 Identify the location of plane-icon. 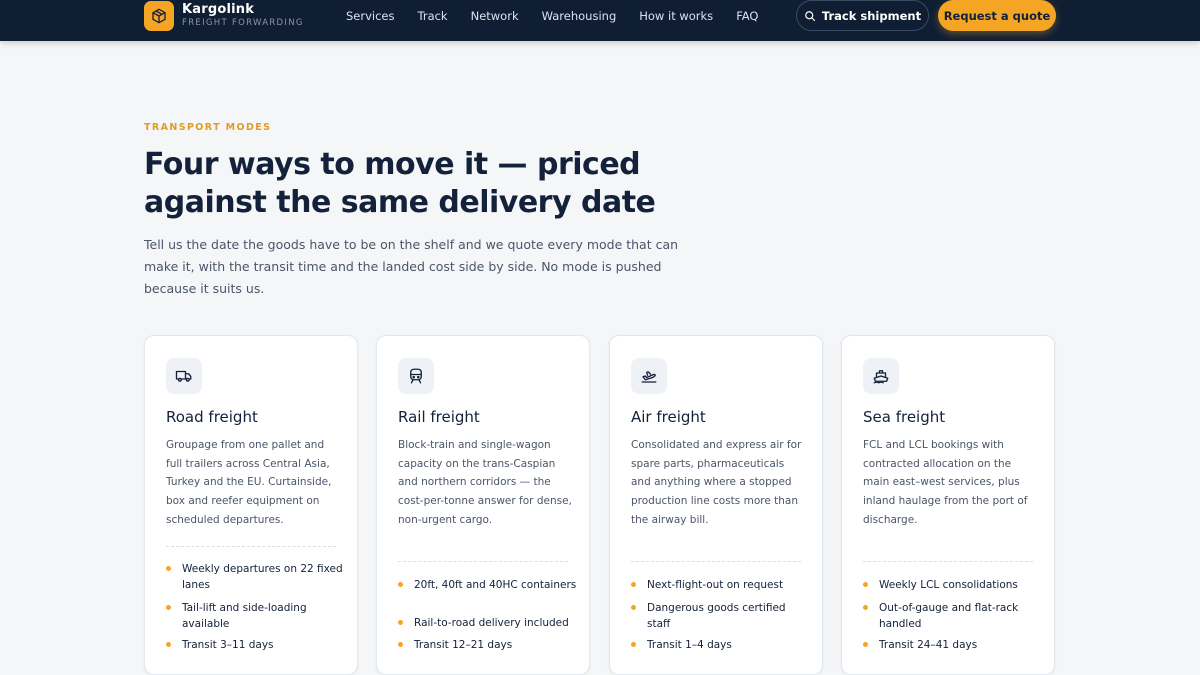
(649, 376).